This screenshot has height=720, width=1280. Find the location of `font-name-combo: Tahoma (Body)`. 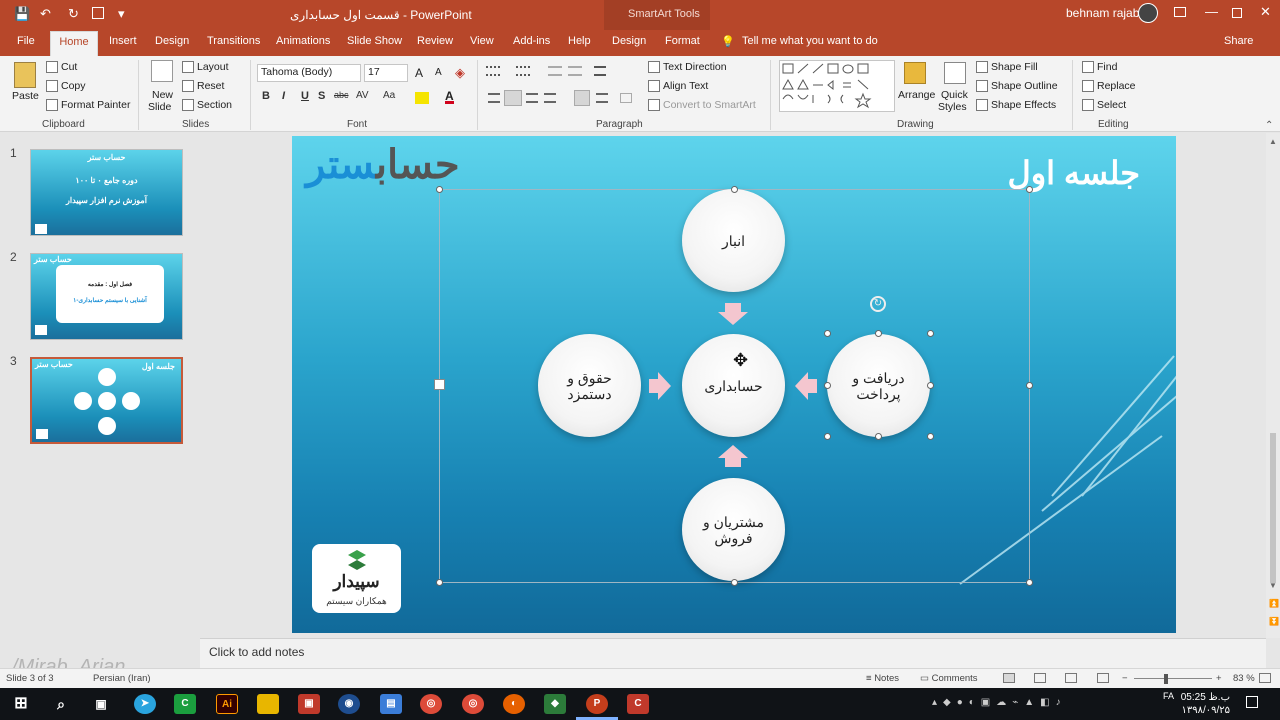

font-name-combo: Tahoma (Body) is located at coordinates (309, 73).